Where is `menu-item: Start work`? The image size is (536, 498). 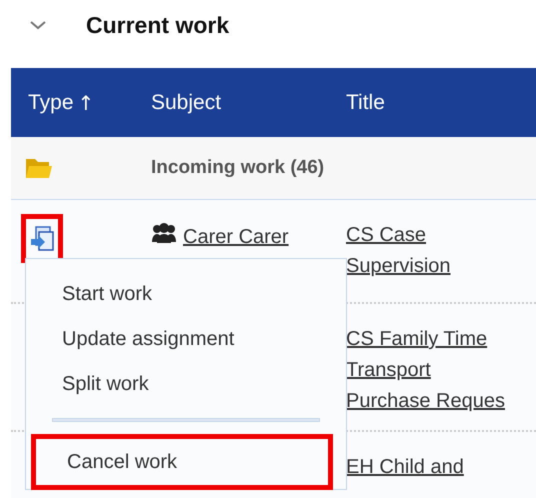
menu-item: Start work is located at coordinates (186, 293).